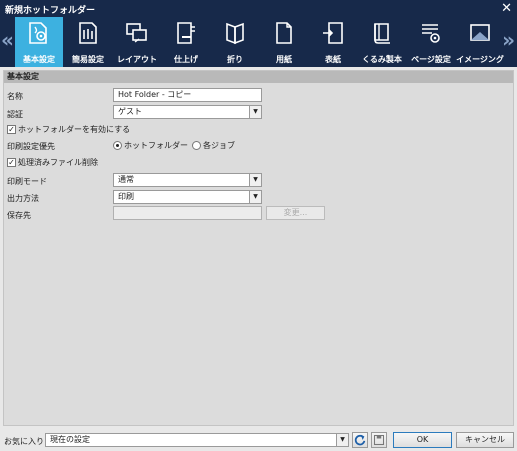  What do you see at coordinates (15, 114) in the screenshot?
I see `auth-label: 認証` at bounding box center [15, 114].